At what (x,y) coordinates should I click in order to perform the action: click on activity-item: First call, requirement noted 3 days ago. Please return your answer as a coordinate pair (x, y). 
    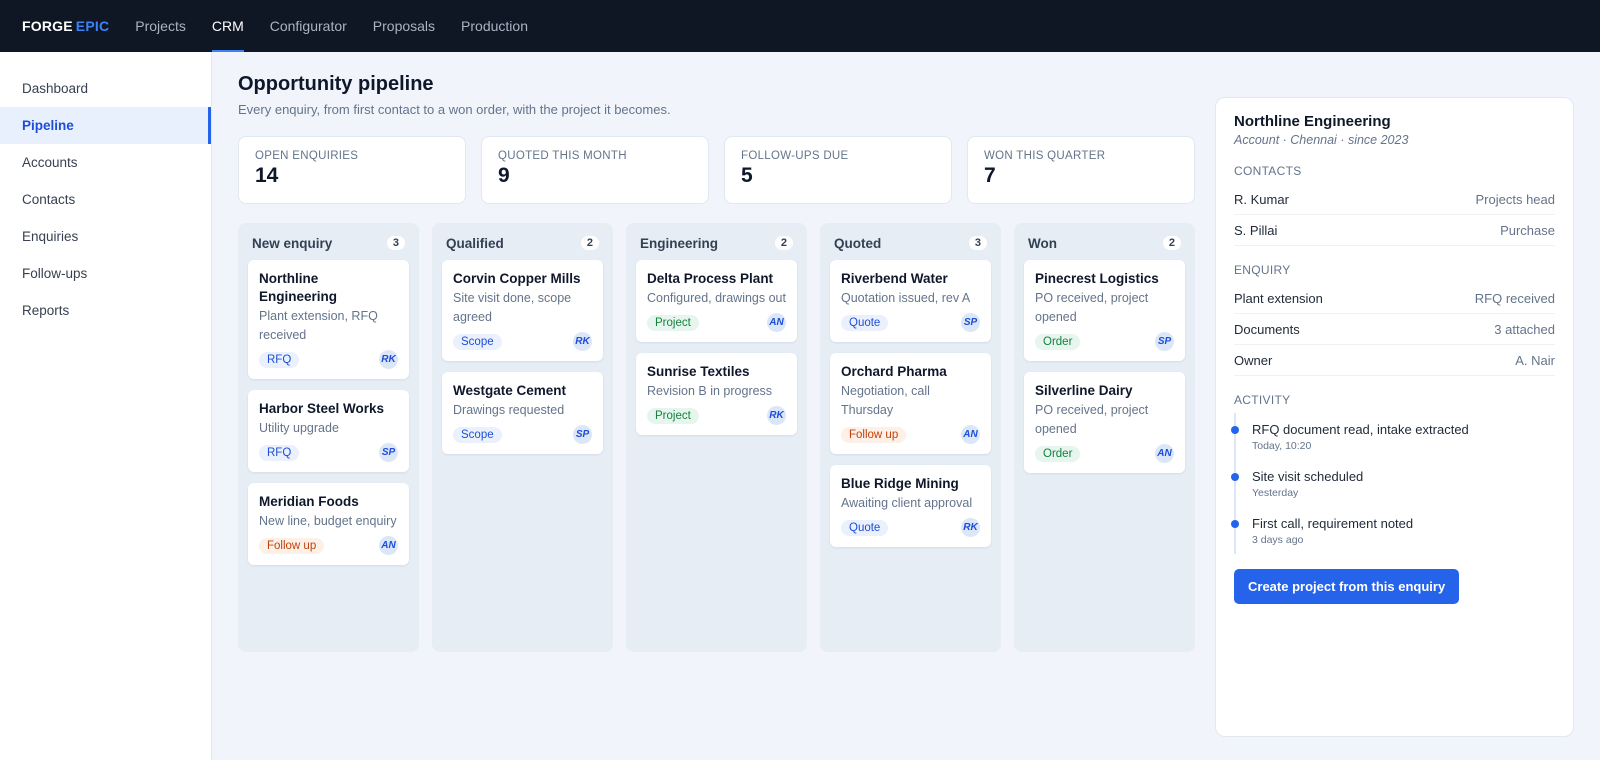
    Looking at the image, I should click on (1393, 530).